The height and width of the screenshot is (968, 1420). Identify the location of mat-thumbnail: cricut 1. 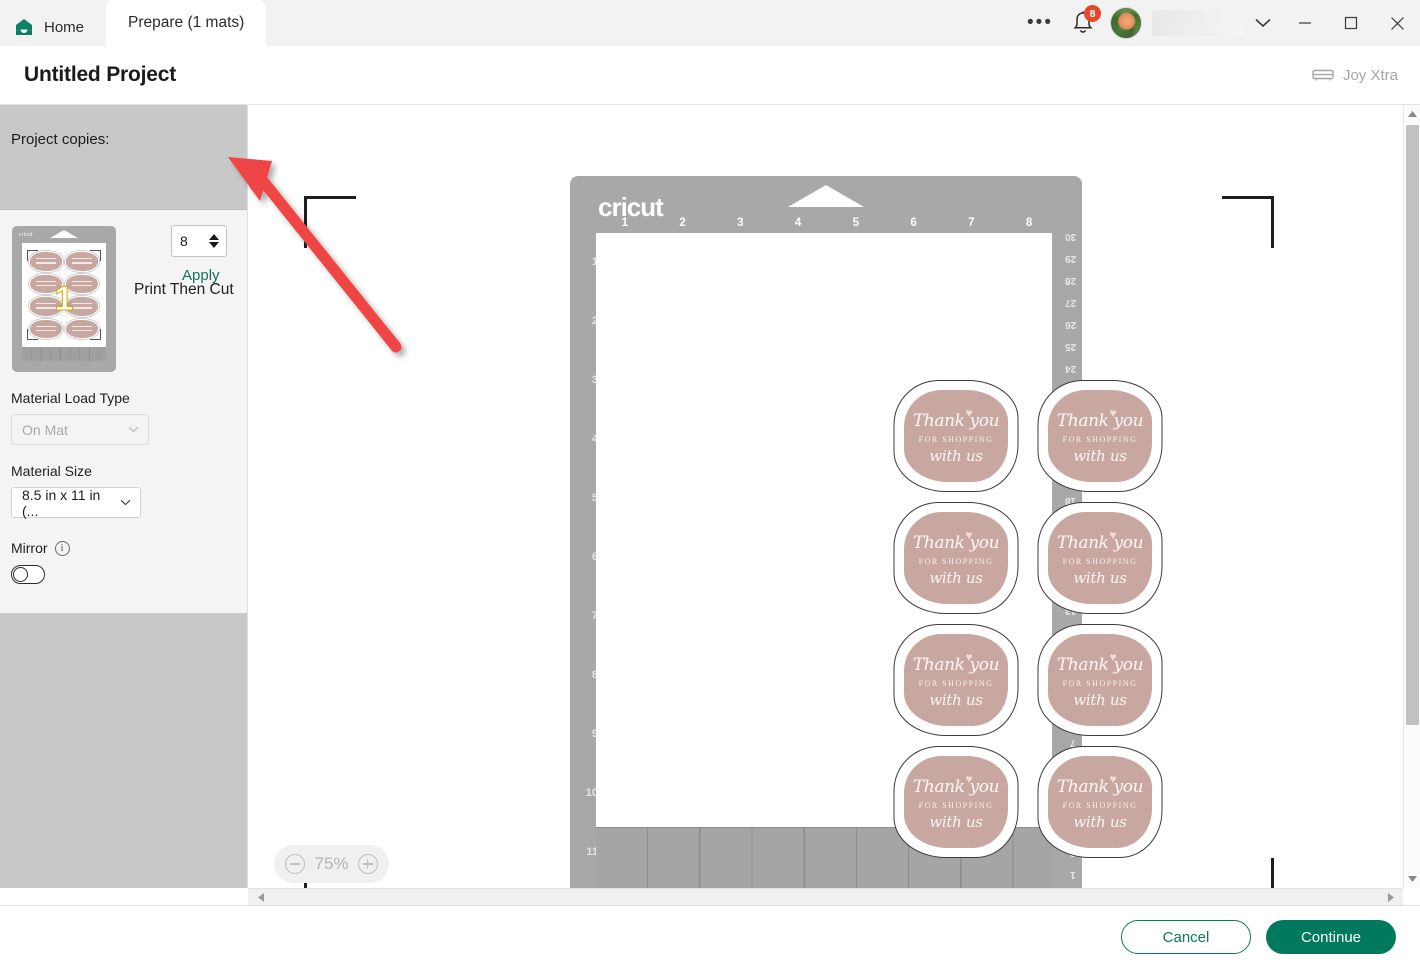
(64, 299).